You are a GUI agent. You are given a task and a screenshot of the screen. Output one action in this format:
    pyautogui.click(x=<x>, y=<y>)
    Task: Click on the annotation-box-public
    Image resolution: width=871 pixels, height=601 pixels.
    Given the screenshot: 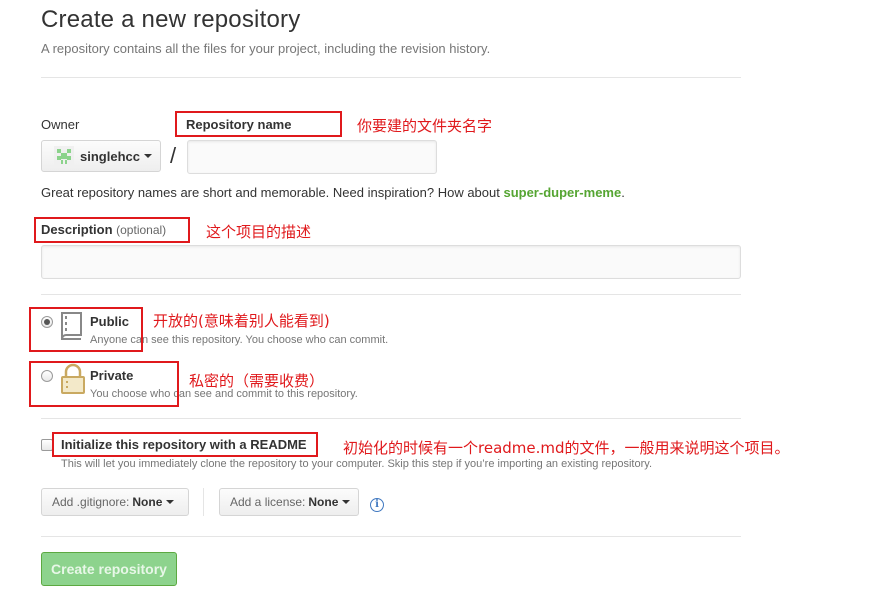 What is the action you would take?
    pyautogui.click(x=86, y=329)
    